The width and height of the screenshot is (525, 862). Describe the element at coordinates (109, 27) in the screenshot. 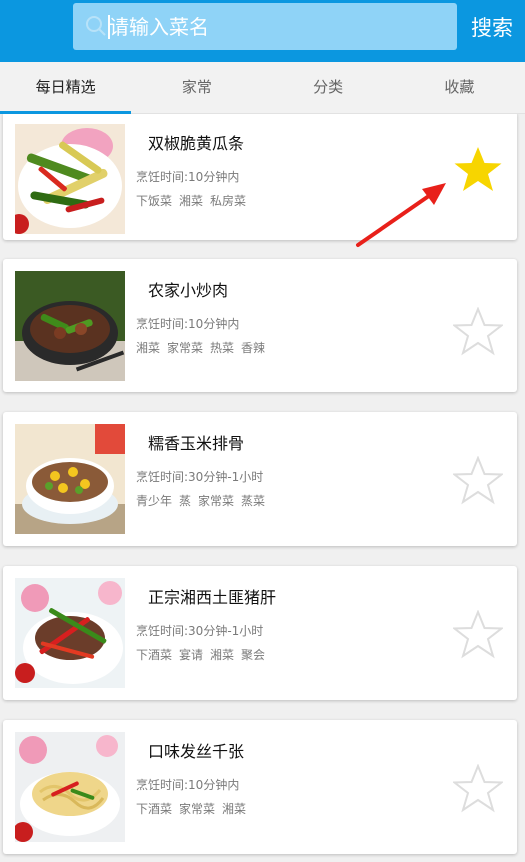

I see `text-cursor` at that location.